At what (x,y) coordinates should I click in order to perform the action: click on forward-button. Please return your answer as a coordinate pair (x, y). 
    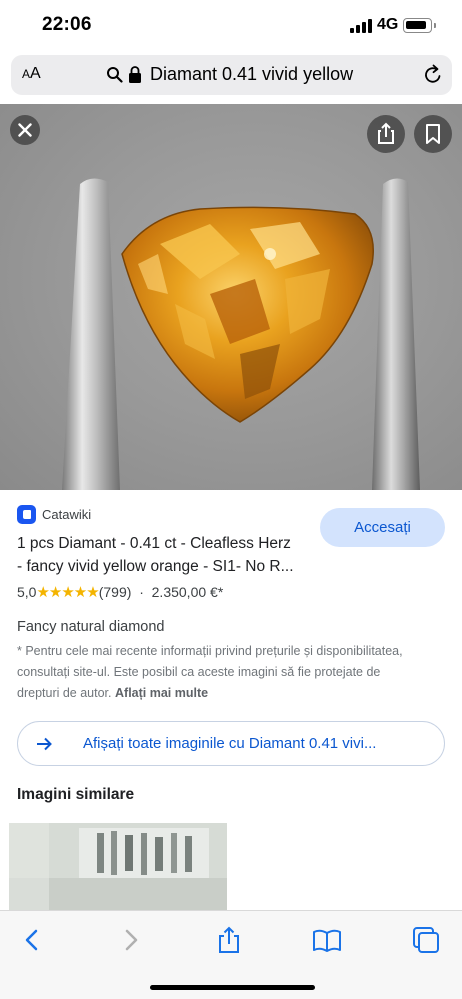
    Looking at the image, I should click on (131, 940).